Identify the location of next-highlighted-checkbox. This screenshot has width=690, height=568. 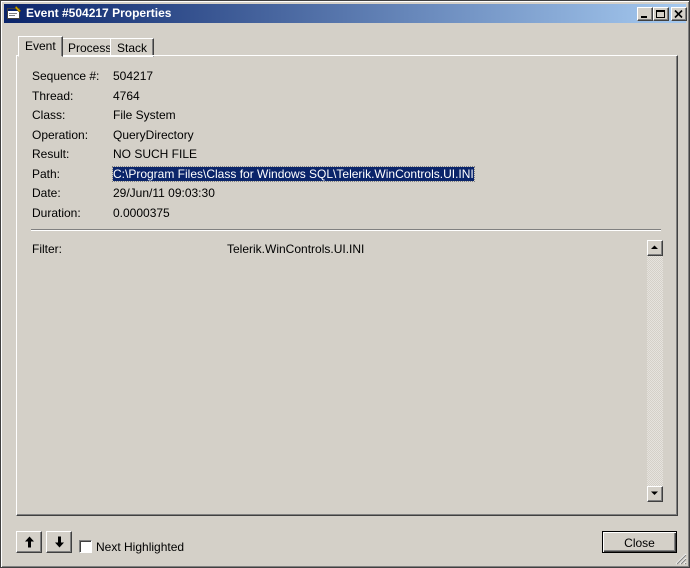
(85, 546).